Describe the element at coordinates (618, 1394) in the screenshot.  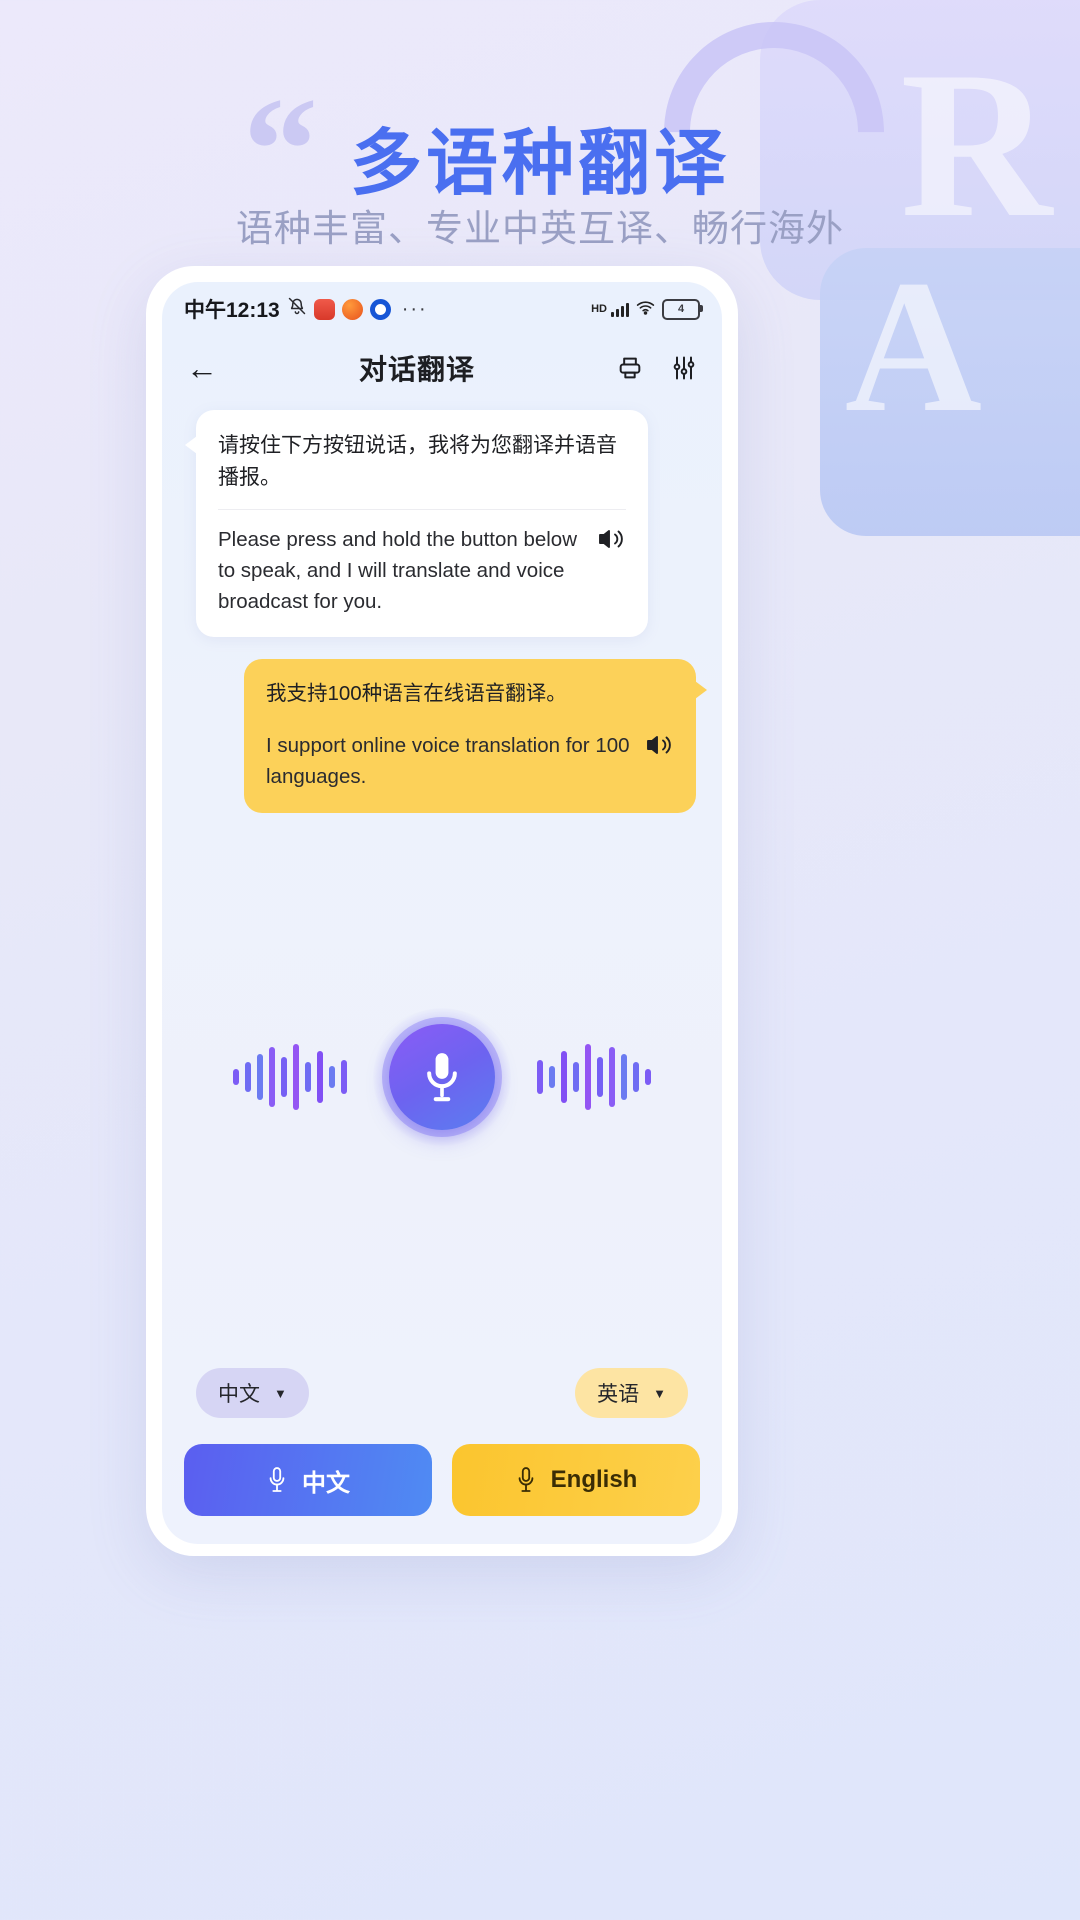
I see `language-chip-target-label: 英语` at that location.